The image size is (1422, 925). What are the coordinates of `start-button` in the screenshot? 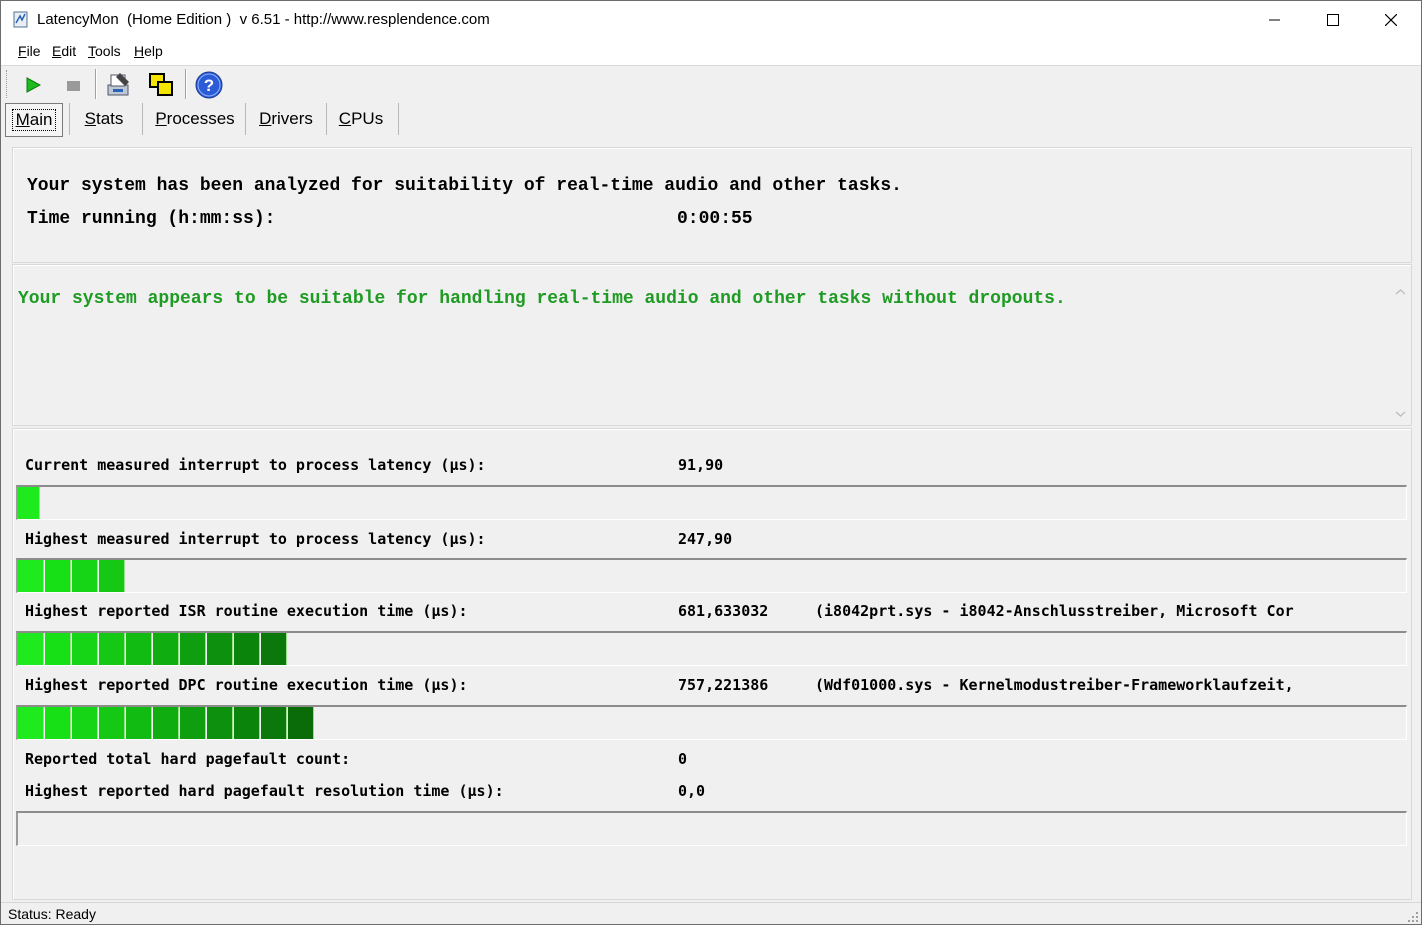 It's located at (33, 85).